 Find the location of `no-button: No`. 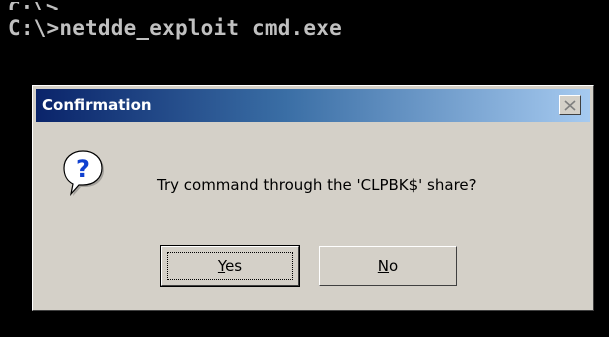

no-button: No is located at coordinates (388, 266).